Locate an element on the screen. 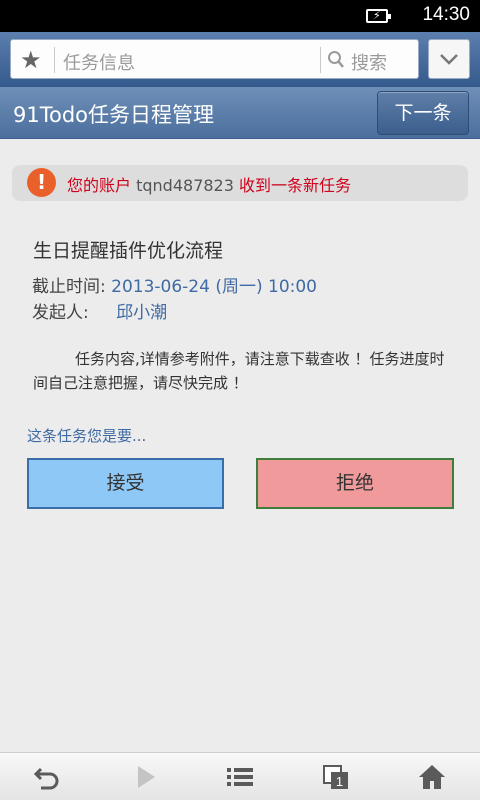  chevron-down-icon is located at coordinates (449, 59).